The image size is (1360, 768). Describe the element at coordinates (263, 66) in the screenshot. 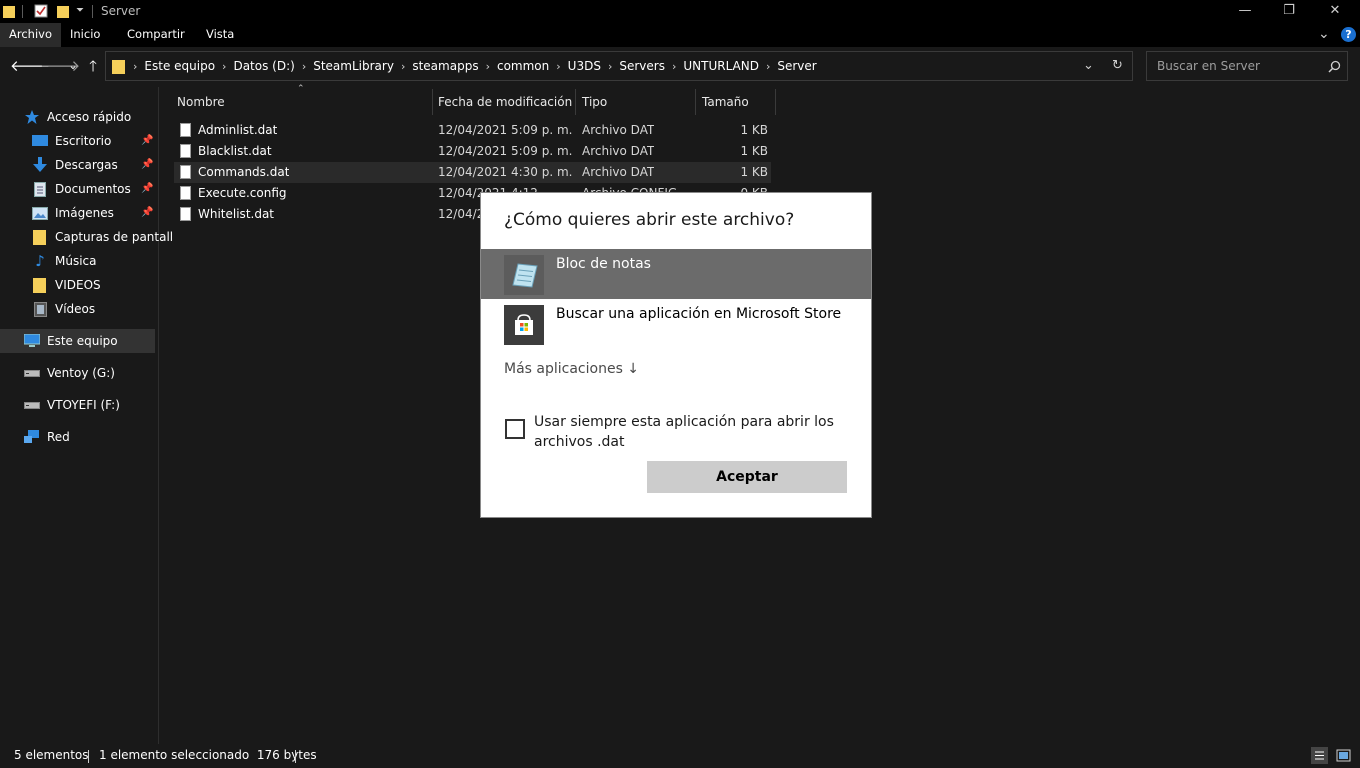

I see `breadcrumb-datos: Datos (D:)` at that location.